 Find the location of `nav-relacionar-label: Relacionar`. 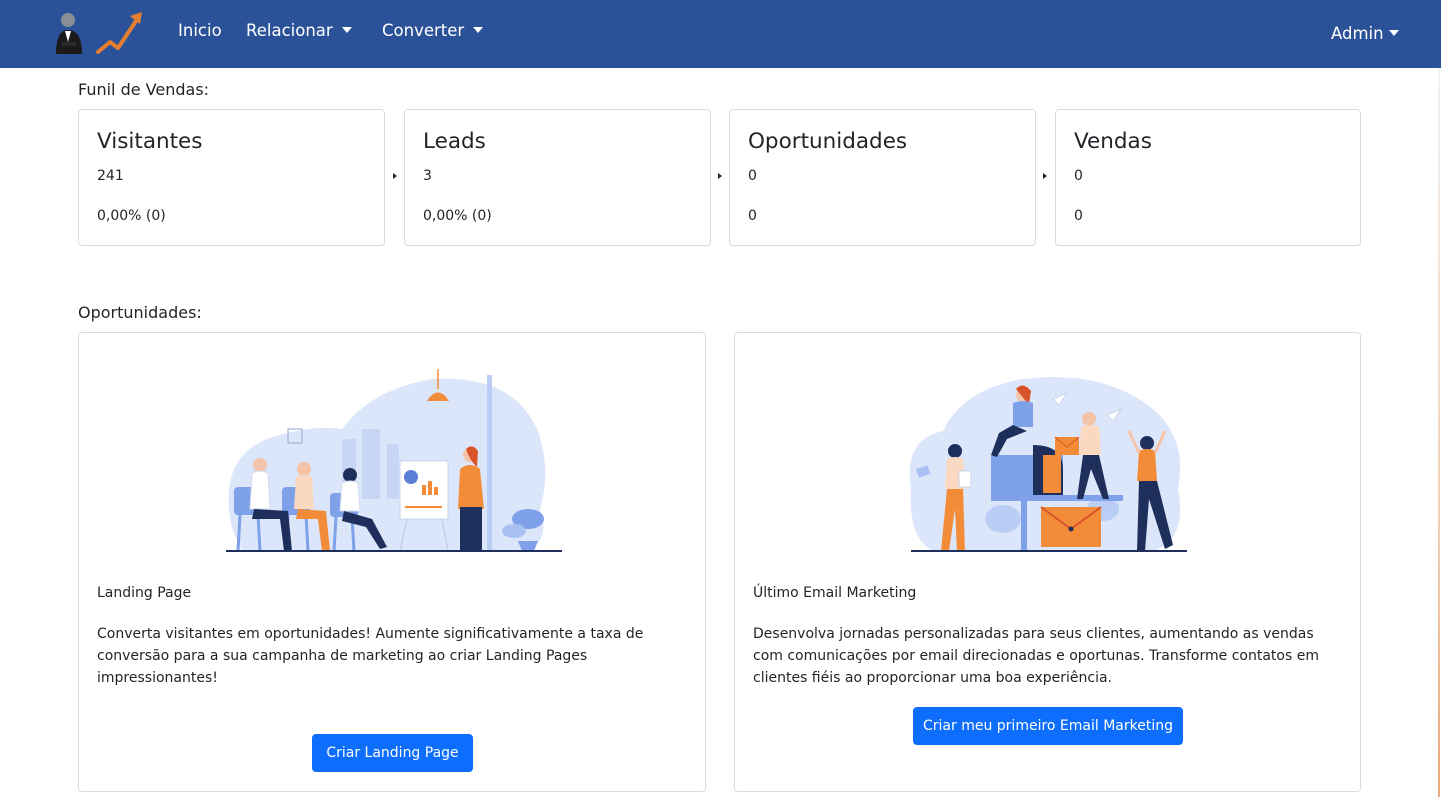

nav-relacionar-label: Relacionar is located at coordinates (289, 30).